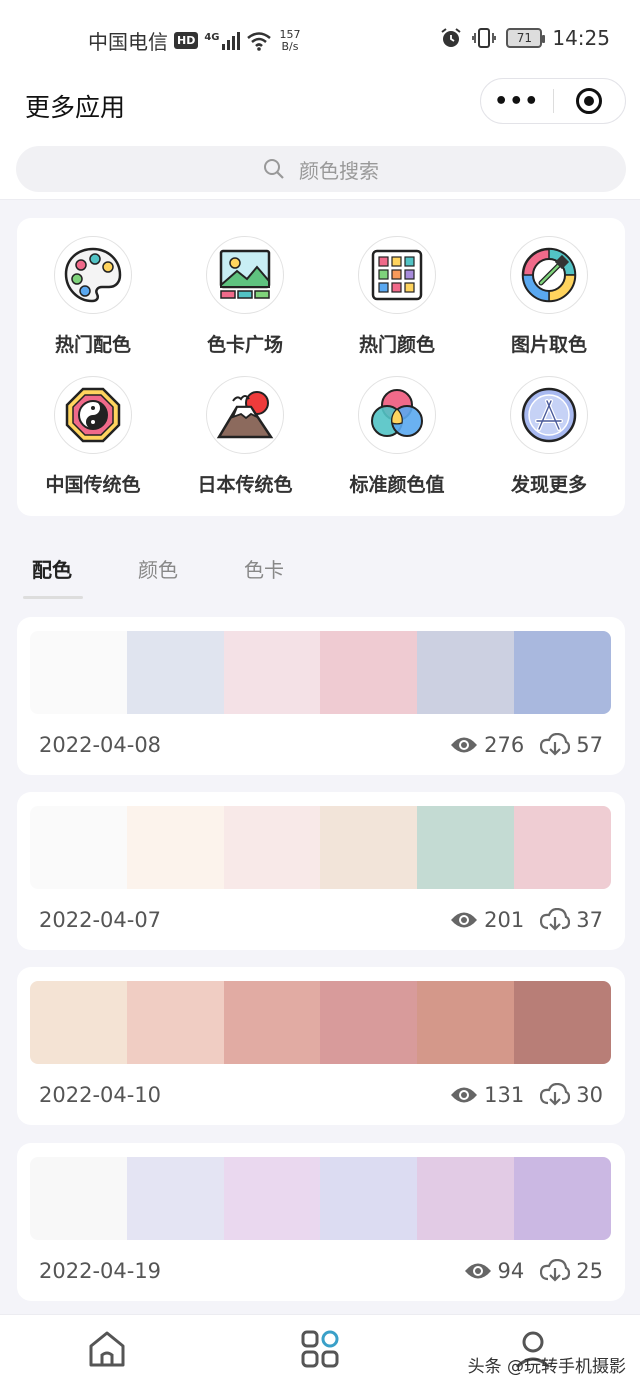 The width and height of the screenshot is (640, 1387). Describe the element at coordinates (245, 275) in the screenshot. I see `landscape-card-icon` at that location.